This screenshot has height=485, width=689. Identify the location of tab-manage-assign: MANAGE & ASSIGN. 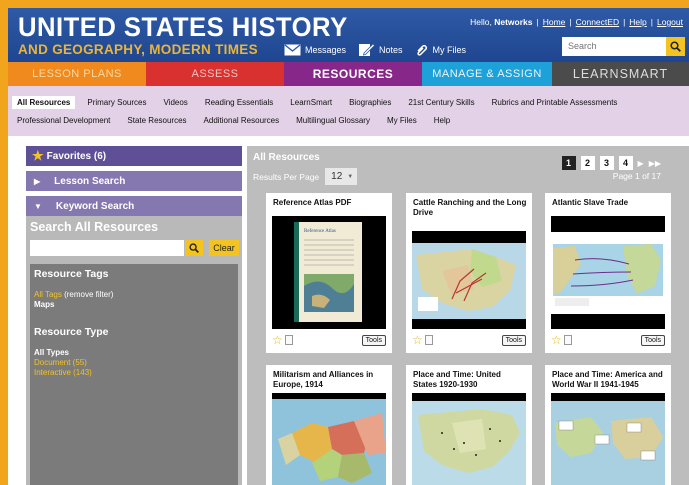
(487, 74).